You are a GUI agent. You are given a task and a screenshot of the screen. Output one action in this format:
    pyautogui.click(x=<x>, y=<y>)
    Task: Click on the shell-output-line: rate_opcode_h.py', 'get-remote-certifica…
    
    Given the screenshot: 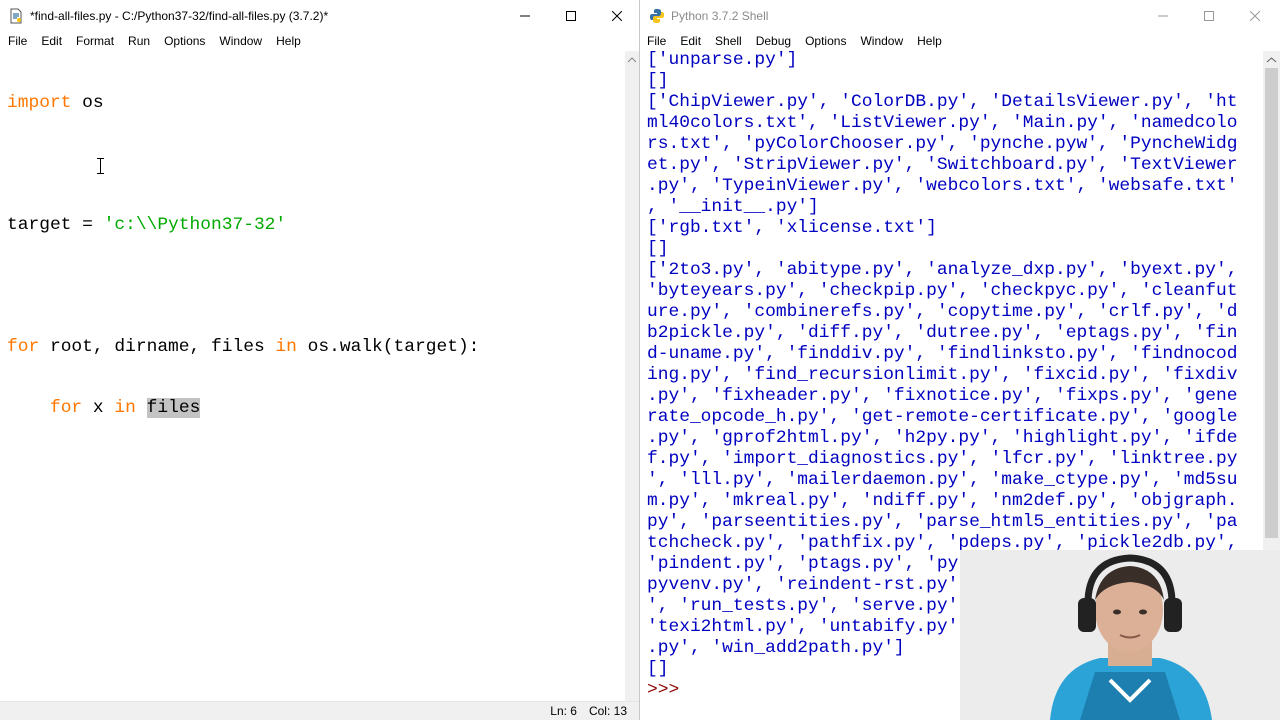 What is the action you would take?
    pyautogui.click(x=942, y=417)
    